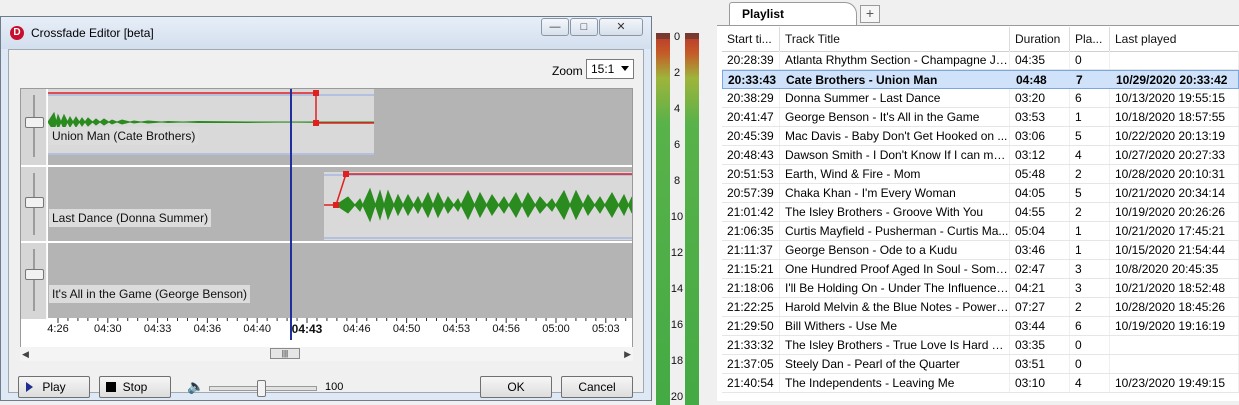  What do you see at coordinates (610, 69) in the screenshot?
I see `zoom-select: 15:1` at bounding box center [610, 69].